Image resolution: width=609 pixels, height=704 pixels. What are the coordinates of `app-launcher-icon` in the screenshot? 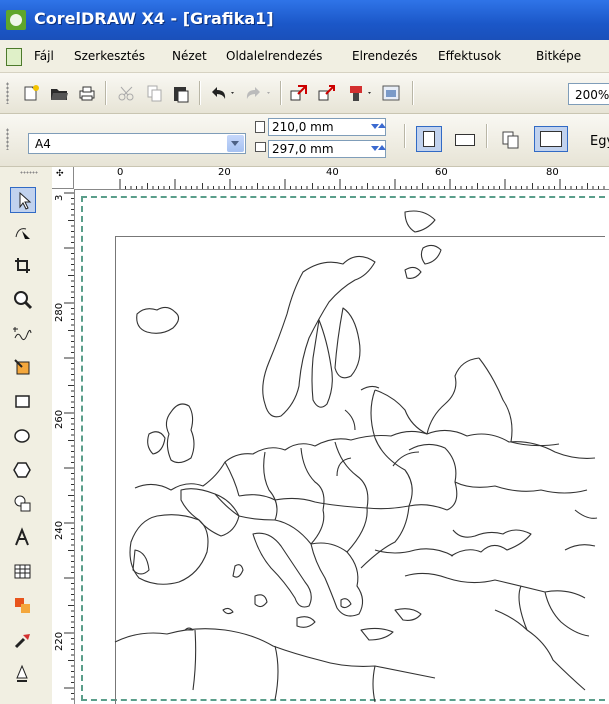 It's located at (358, 93).